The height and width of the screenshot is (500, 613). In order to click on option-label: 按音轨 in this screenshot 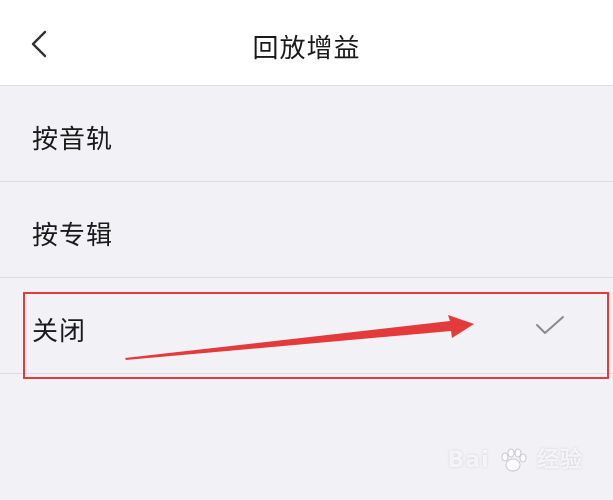, I will do `click(73, 140)`.